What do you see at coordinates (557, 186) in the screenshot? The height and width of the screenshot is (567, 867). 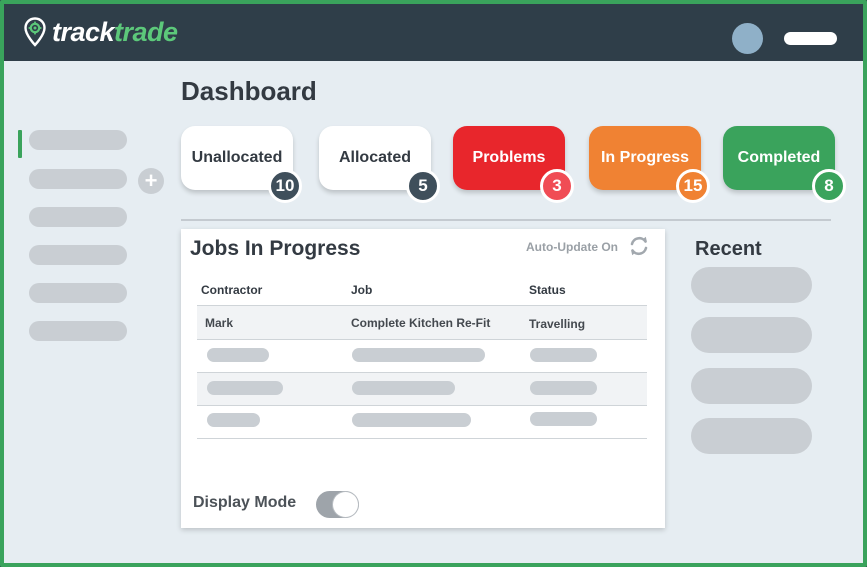 I see `status-count-badge: 3` at bounding box center [557, 186].